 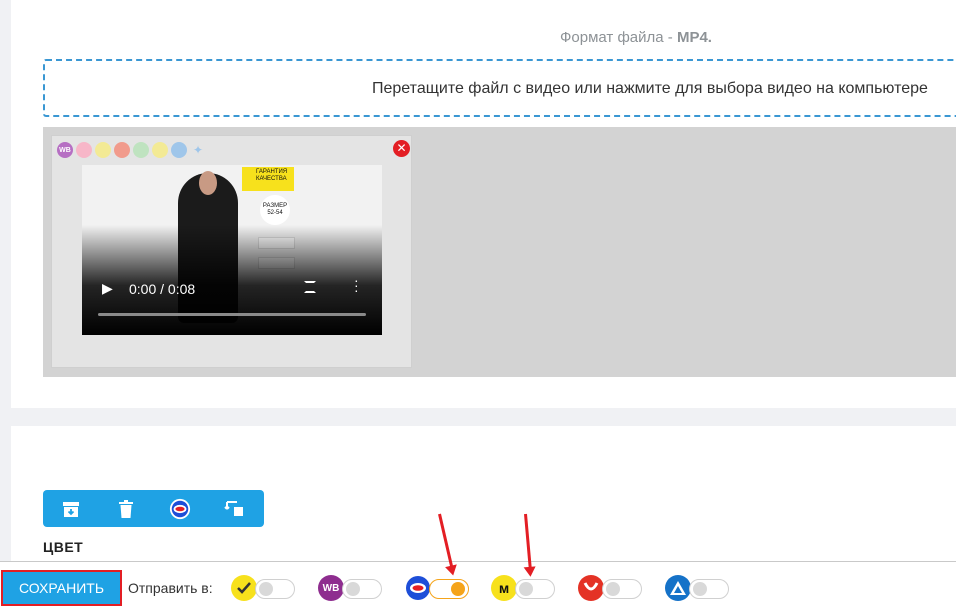 I want to click on wb-mini-icon: WB, so click(x=65, y=150).